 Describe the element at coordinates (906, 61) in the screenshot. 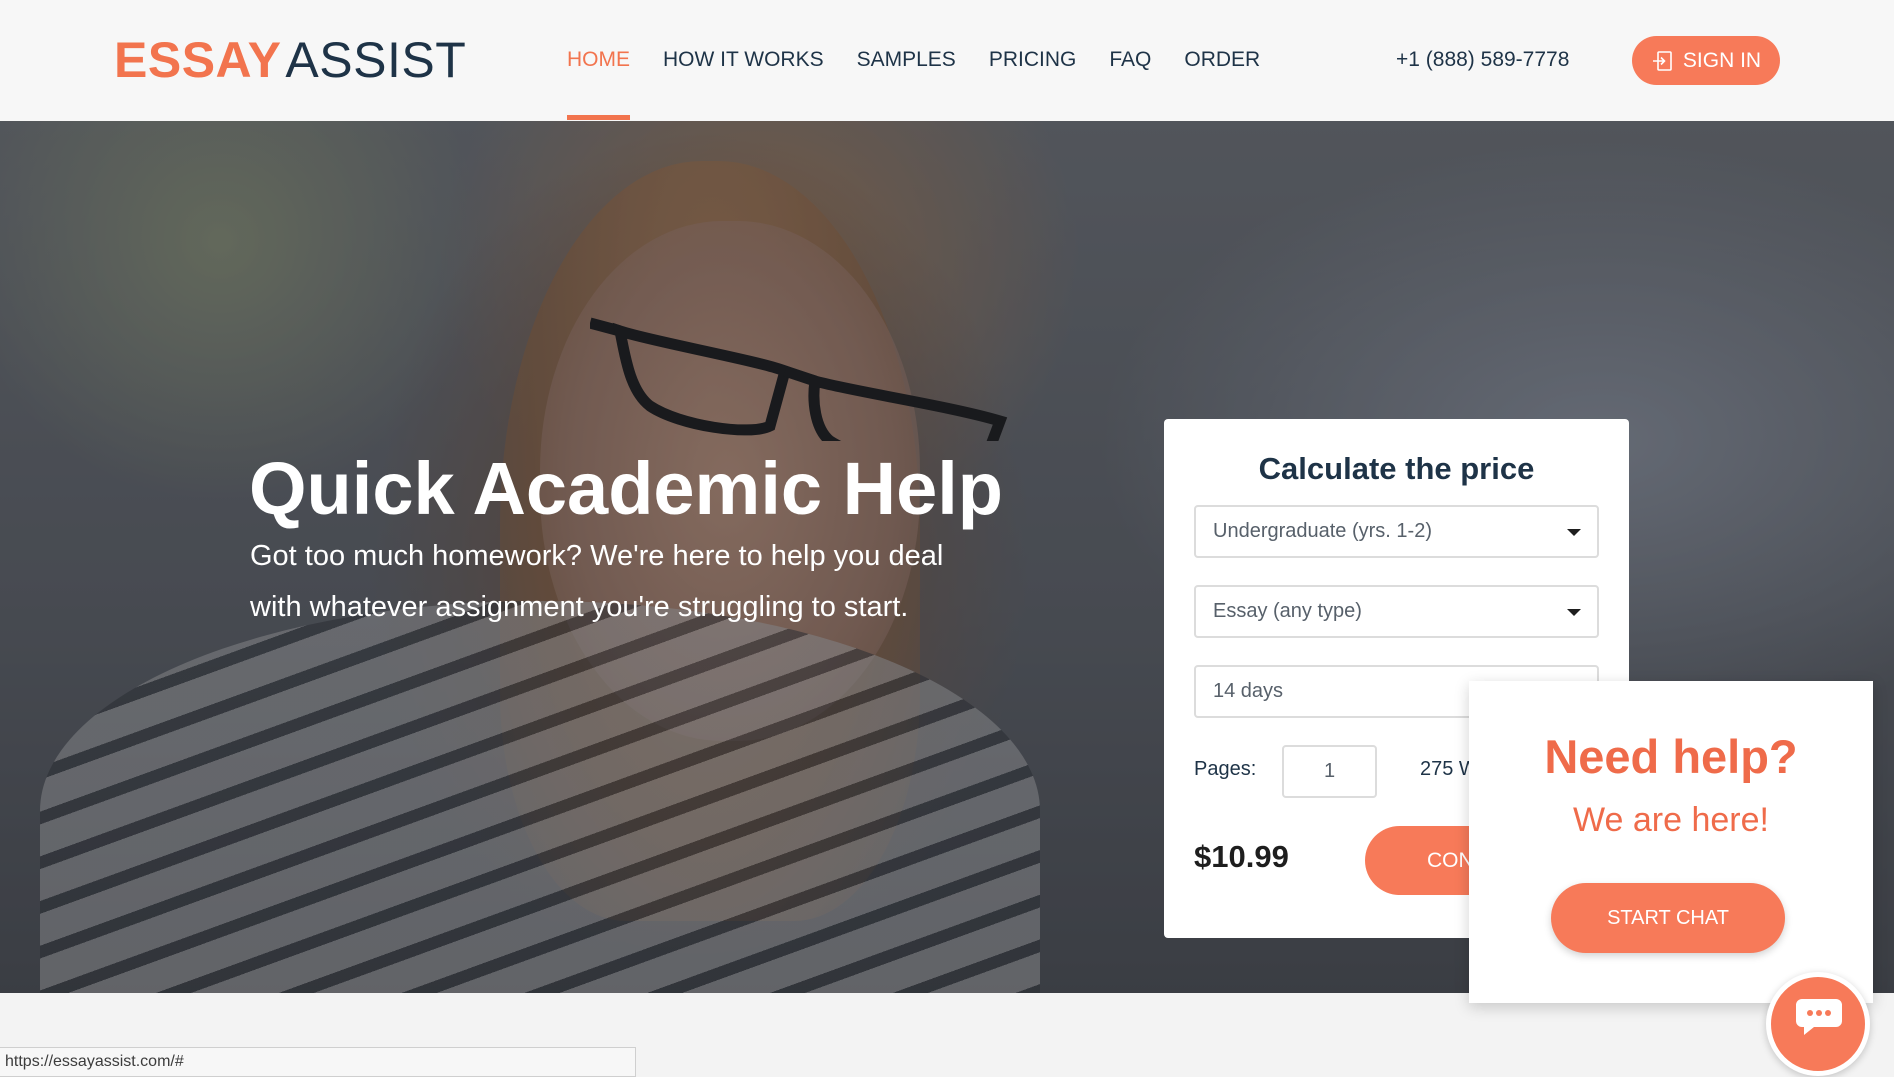

I see `nav-samples: SAMPLES` at that location.